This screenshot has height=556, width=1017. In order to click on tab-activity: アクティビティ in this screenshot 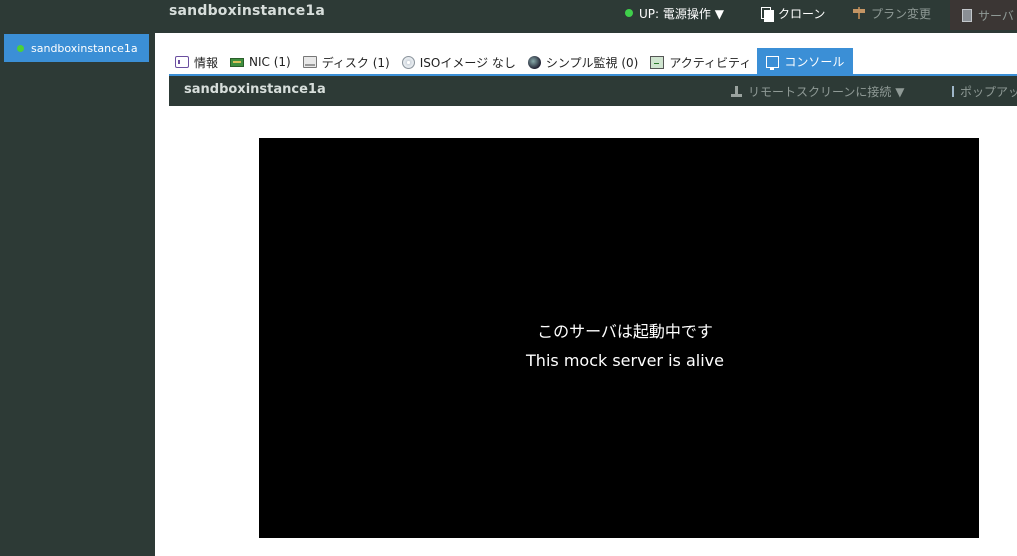, I will do `click(700, 62)`.